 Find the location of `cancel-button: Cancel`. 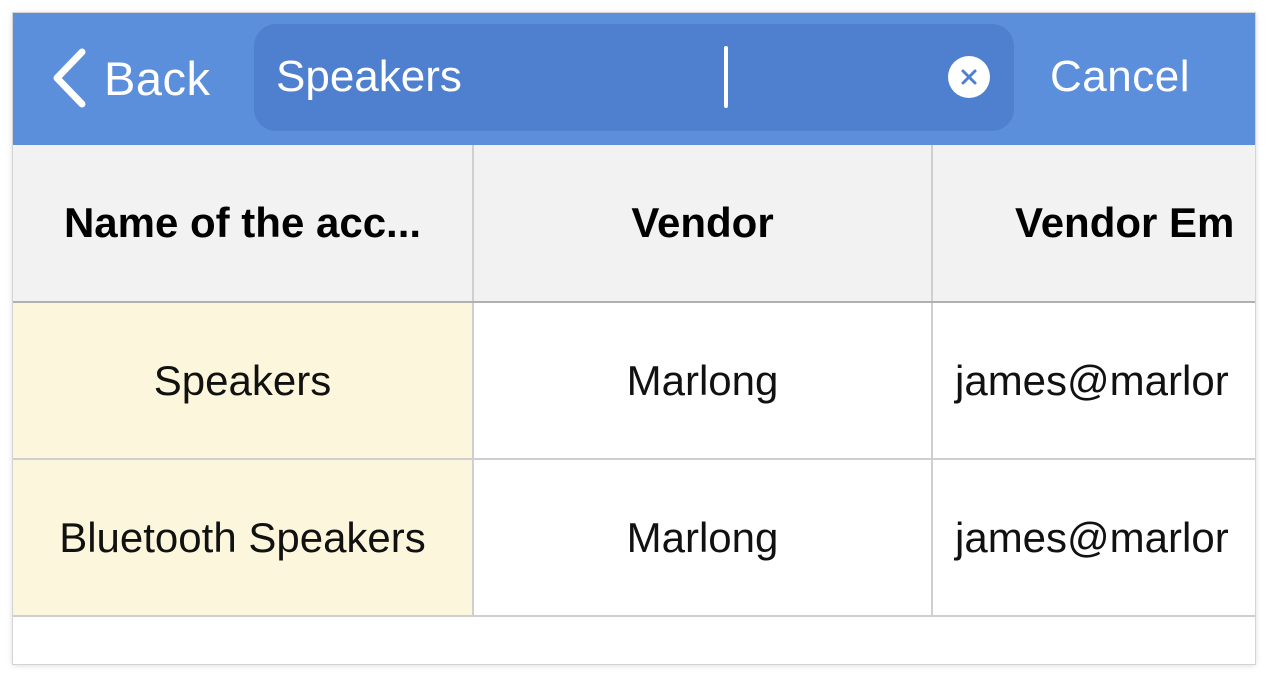

cancel-button: Cancel is located at coordinates (1120, 77).